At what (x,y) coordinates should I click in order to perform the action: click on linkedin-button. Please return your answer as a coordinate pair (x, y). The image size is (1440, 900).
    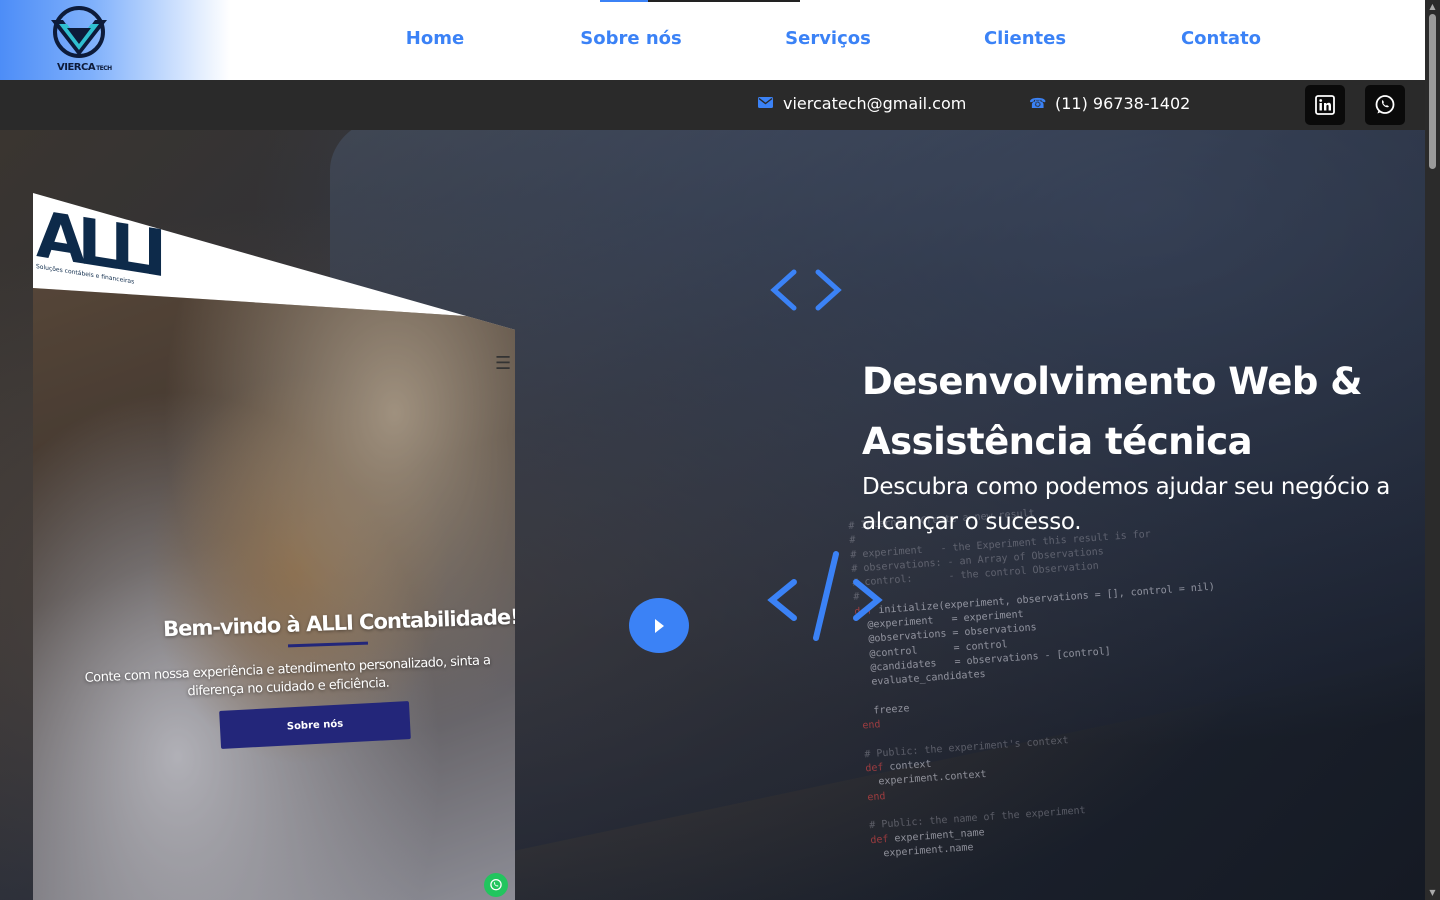
    Looking at the image, I should click on (1325, 105).